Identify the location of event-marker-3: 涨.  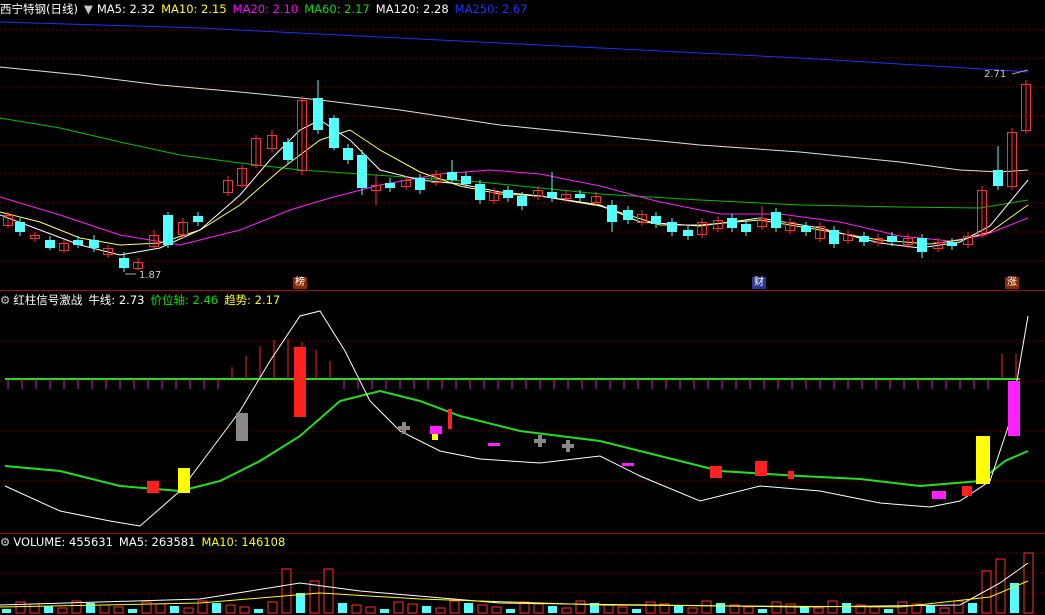
(1012, 283).